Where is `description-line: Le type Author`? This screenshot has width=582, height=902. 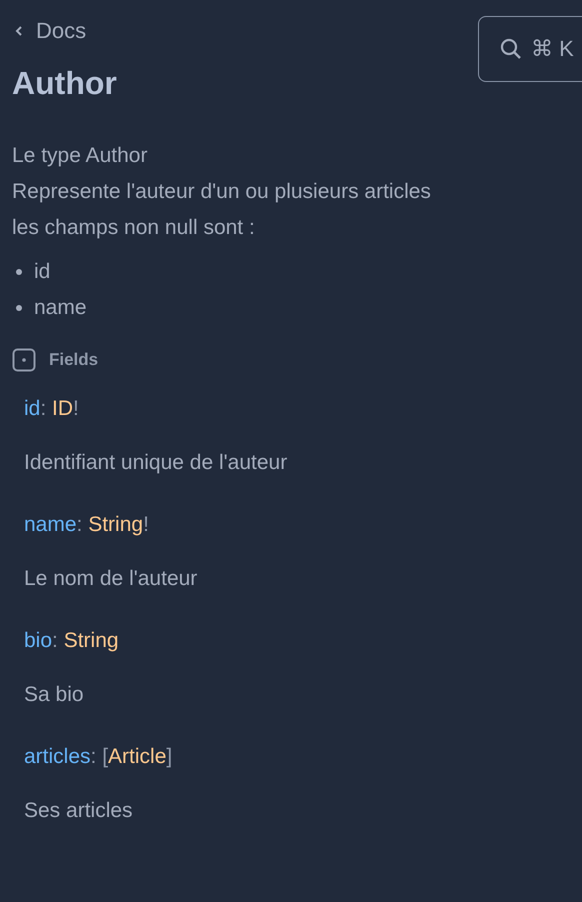
description-line: Le type Author is located at coordinates (80, 156).